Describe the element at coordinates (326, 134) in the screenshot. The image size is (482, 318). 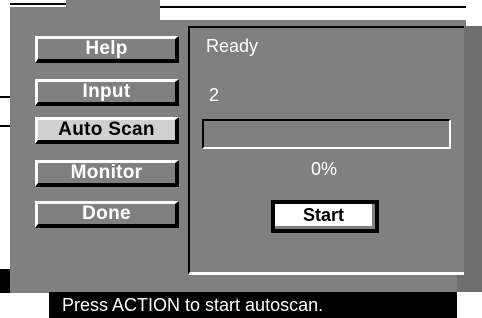
I see `scan-progress-bar` at that location.